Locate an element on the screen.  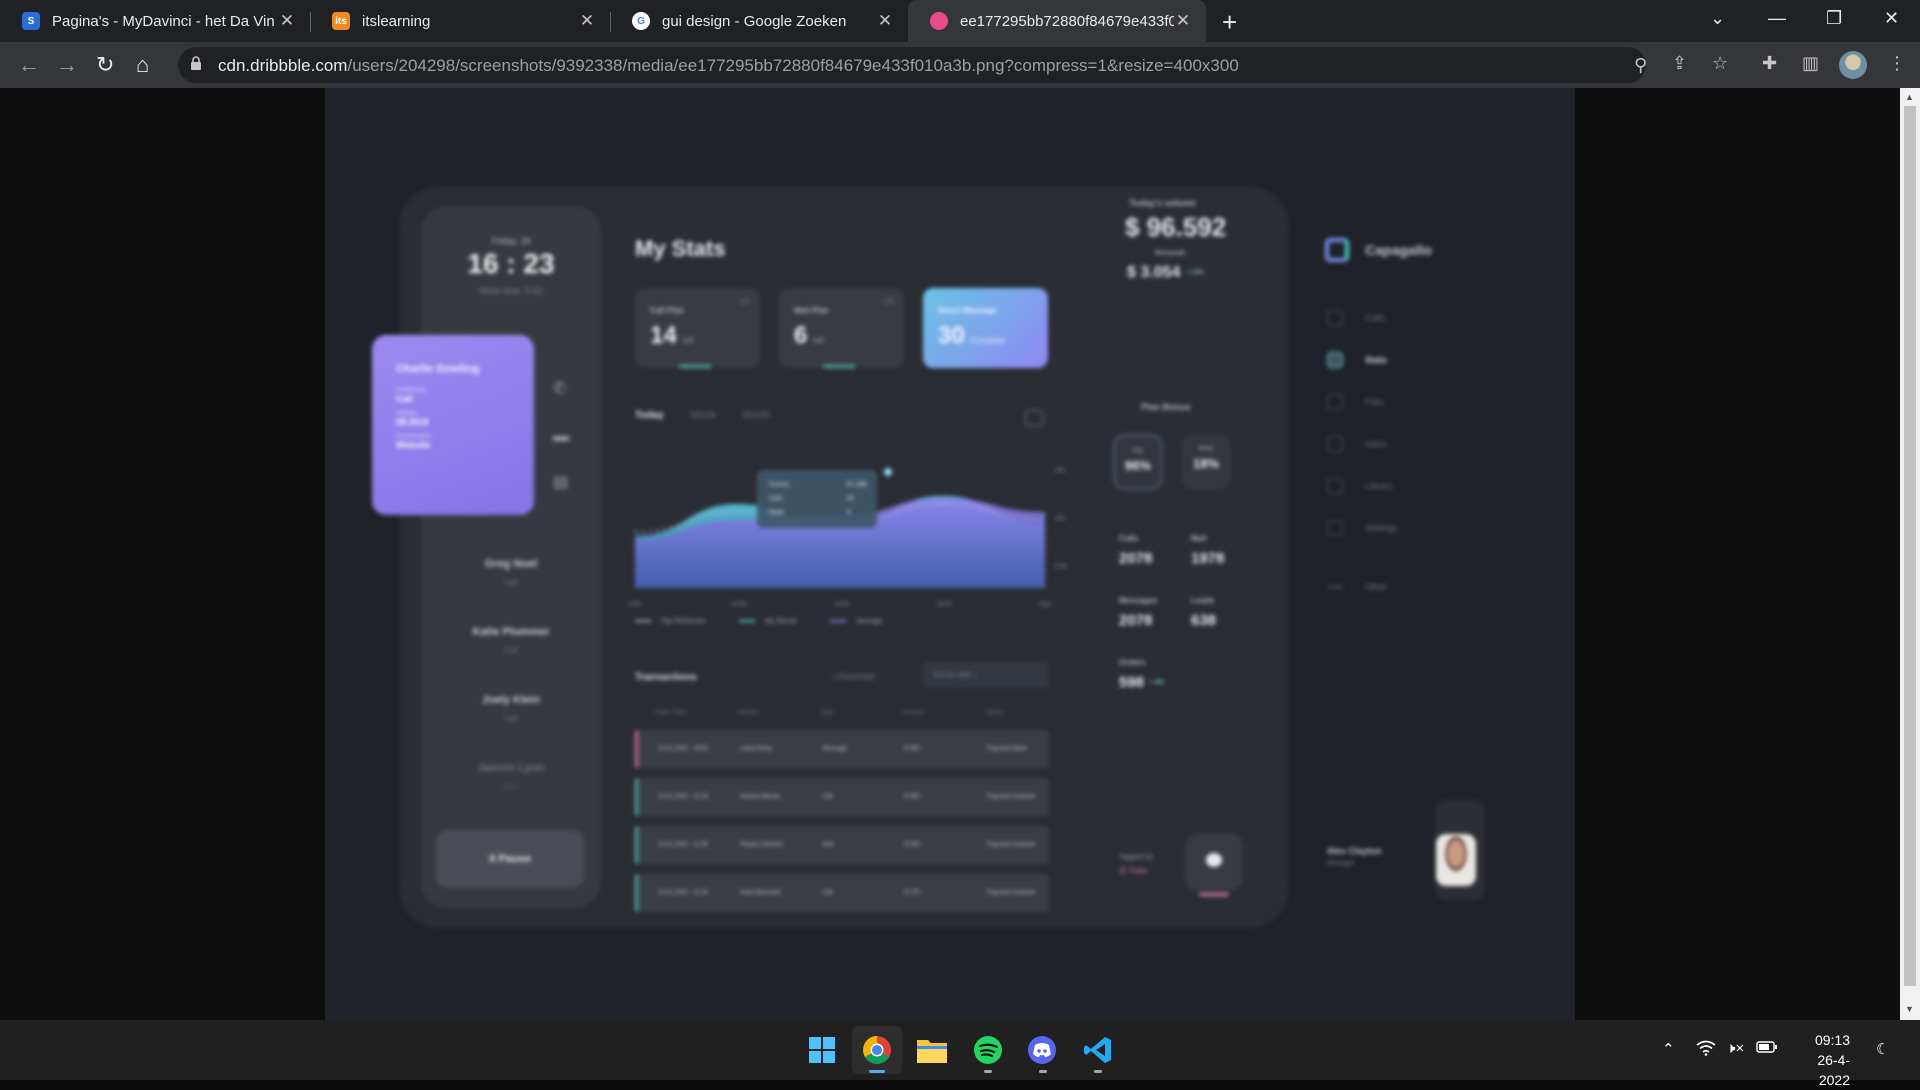
page-title: My Stats is located at coordinates (680, 248).